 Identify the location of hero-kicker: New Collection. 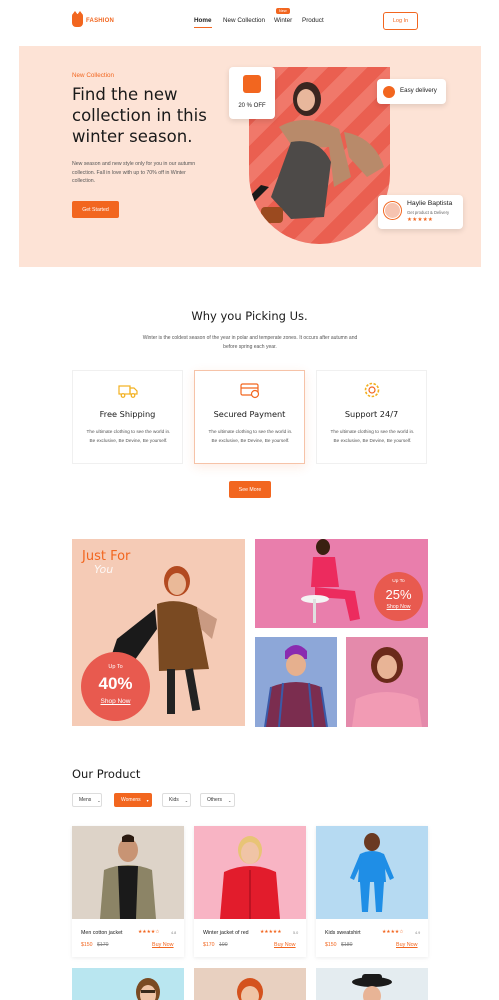
(93, 75).